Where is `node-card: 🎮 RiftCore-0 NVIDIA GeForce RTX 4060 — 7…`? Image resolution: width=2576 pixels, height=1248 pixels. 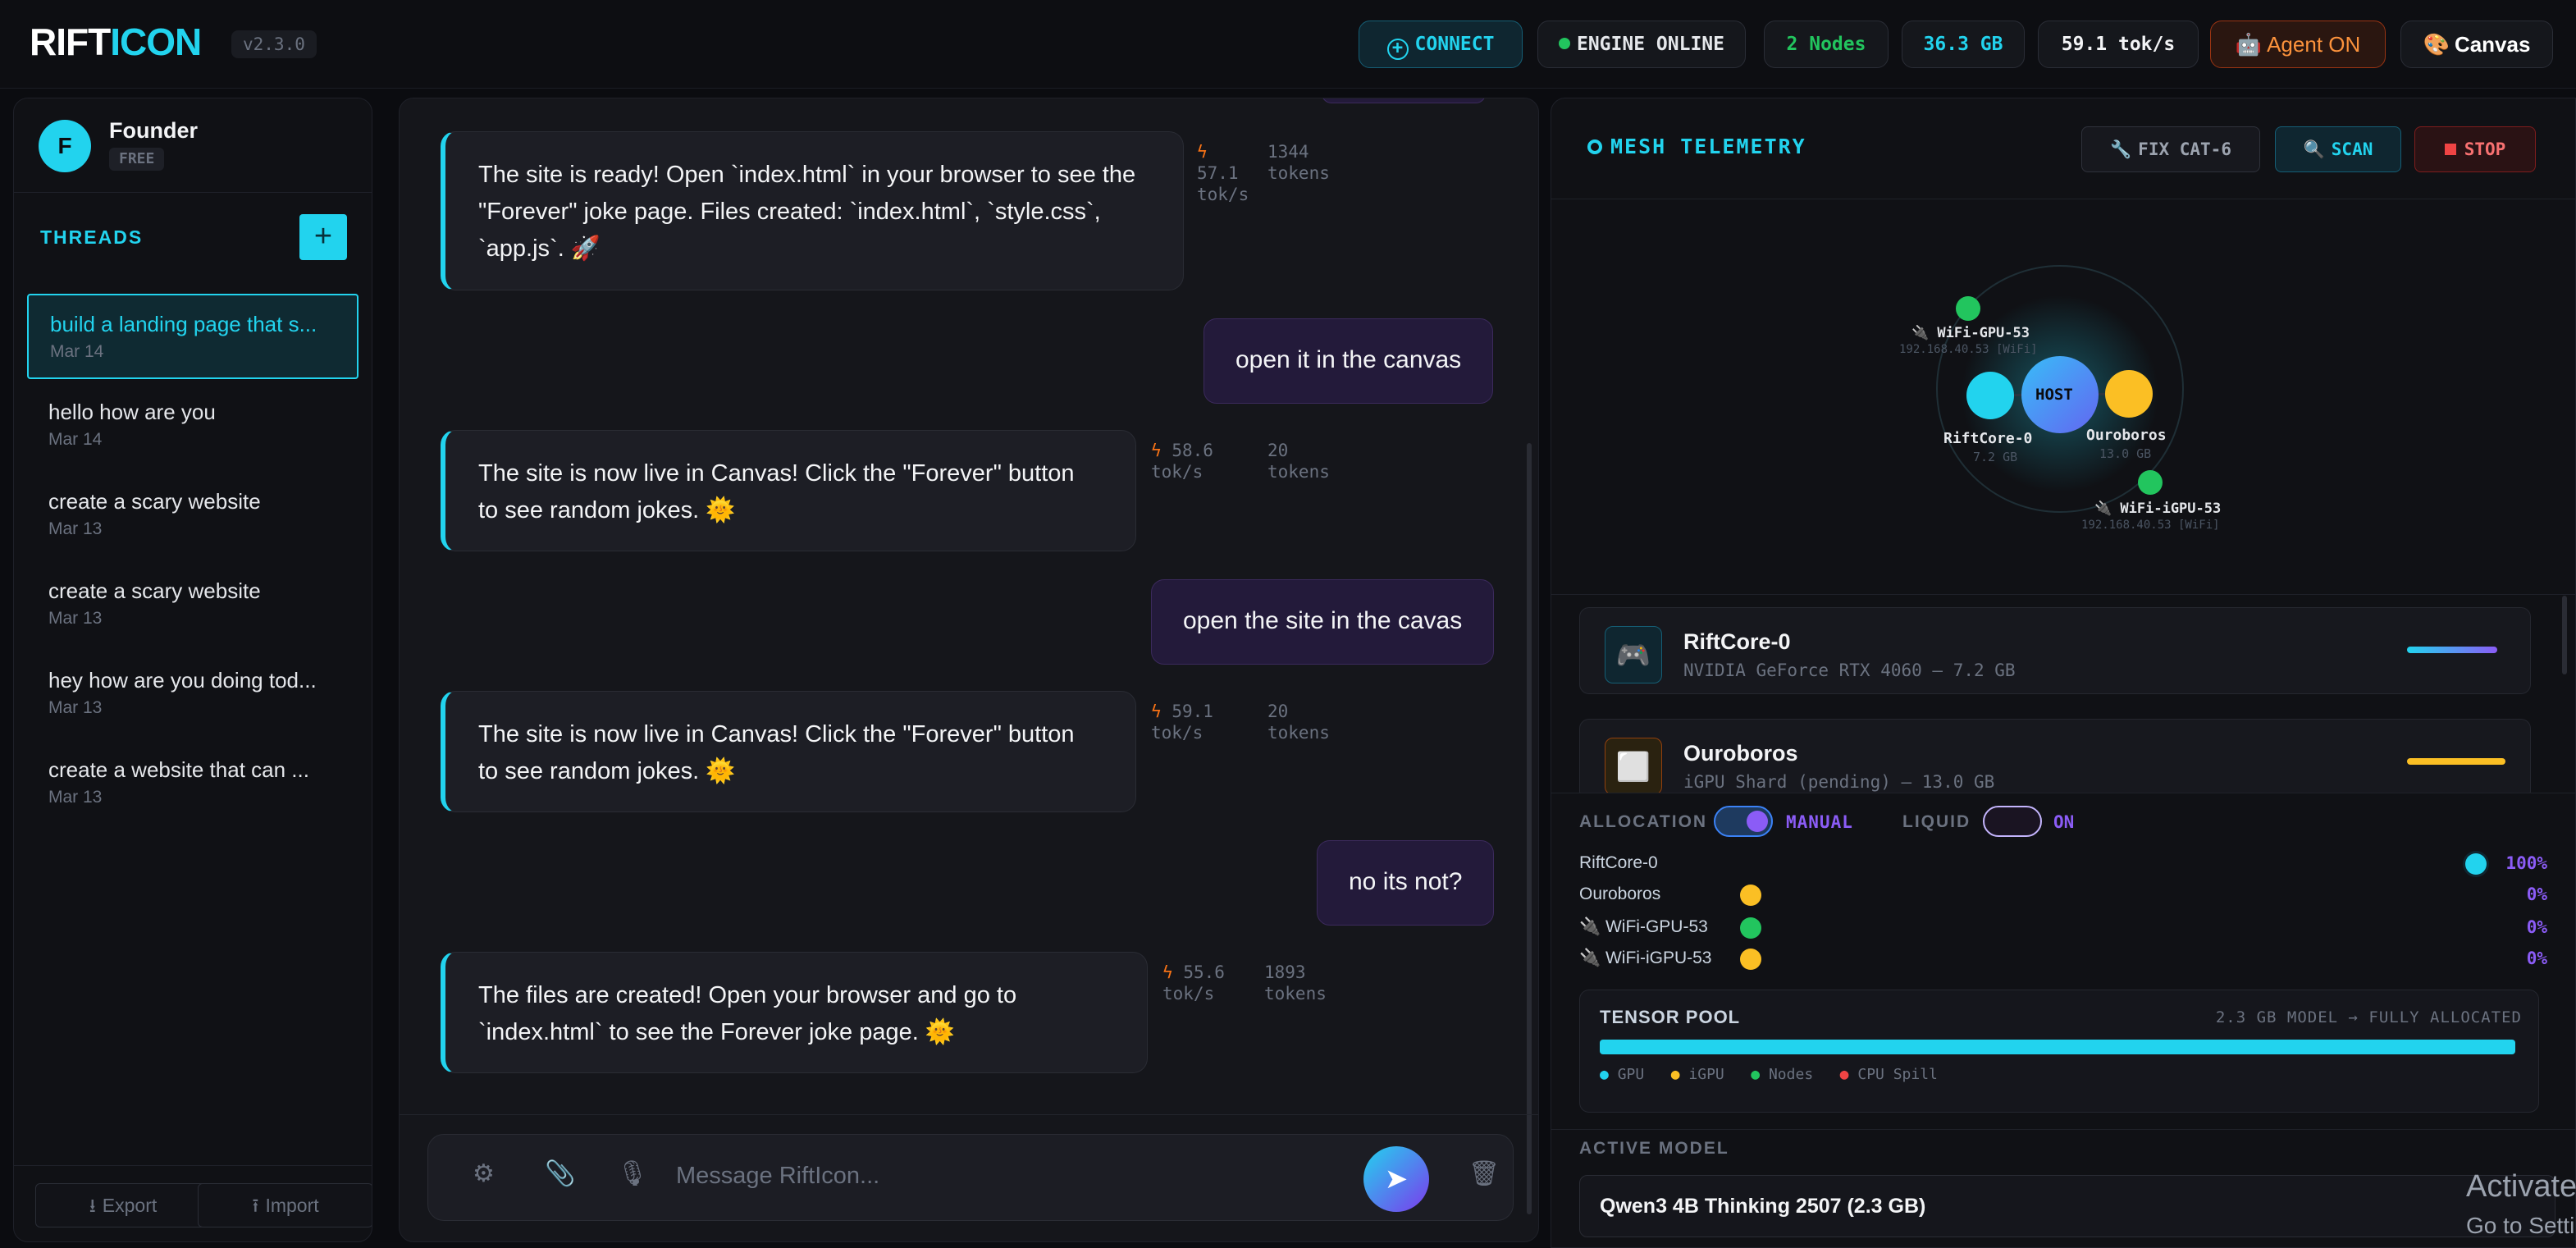
node-card: 🎮 RiftCore-0 NVIDIA GeForce RTX 4060 — 7… is located at coordinates (2055, 650).